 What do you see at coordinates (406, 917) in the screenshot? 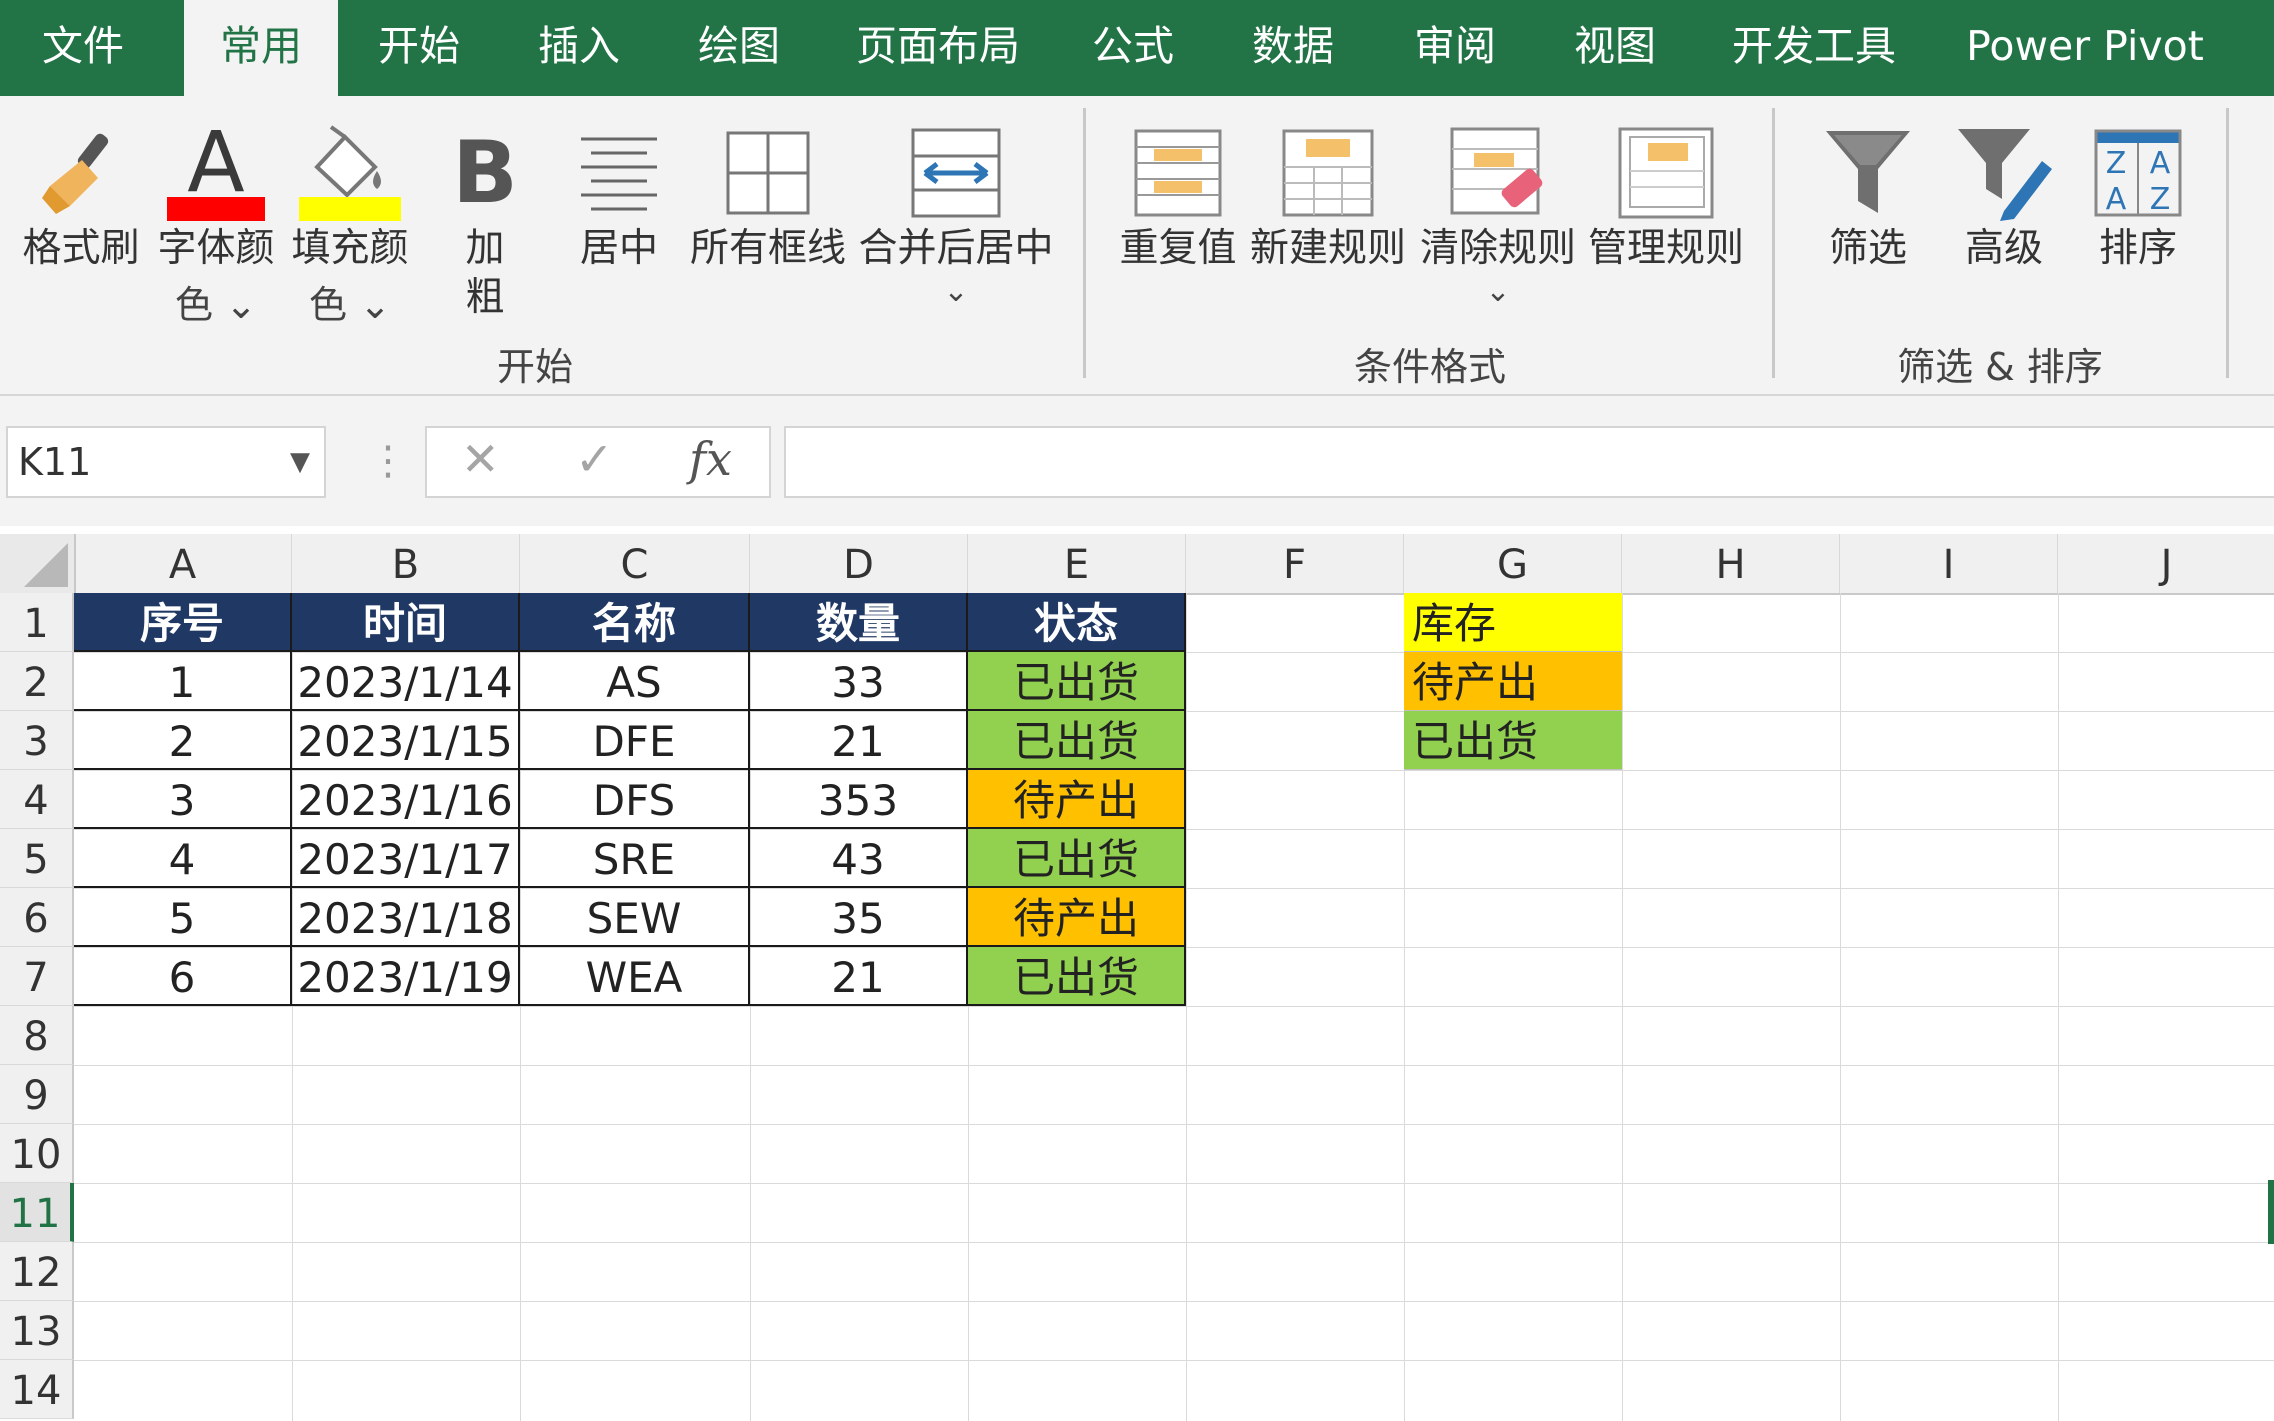
I see `table-cell-date: 2023/1/18` at bounding box center [406, 917].